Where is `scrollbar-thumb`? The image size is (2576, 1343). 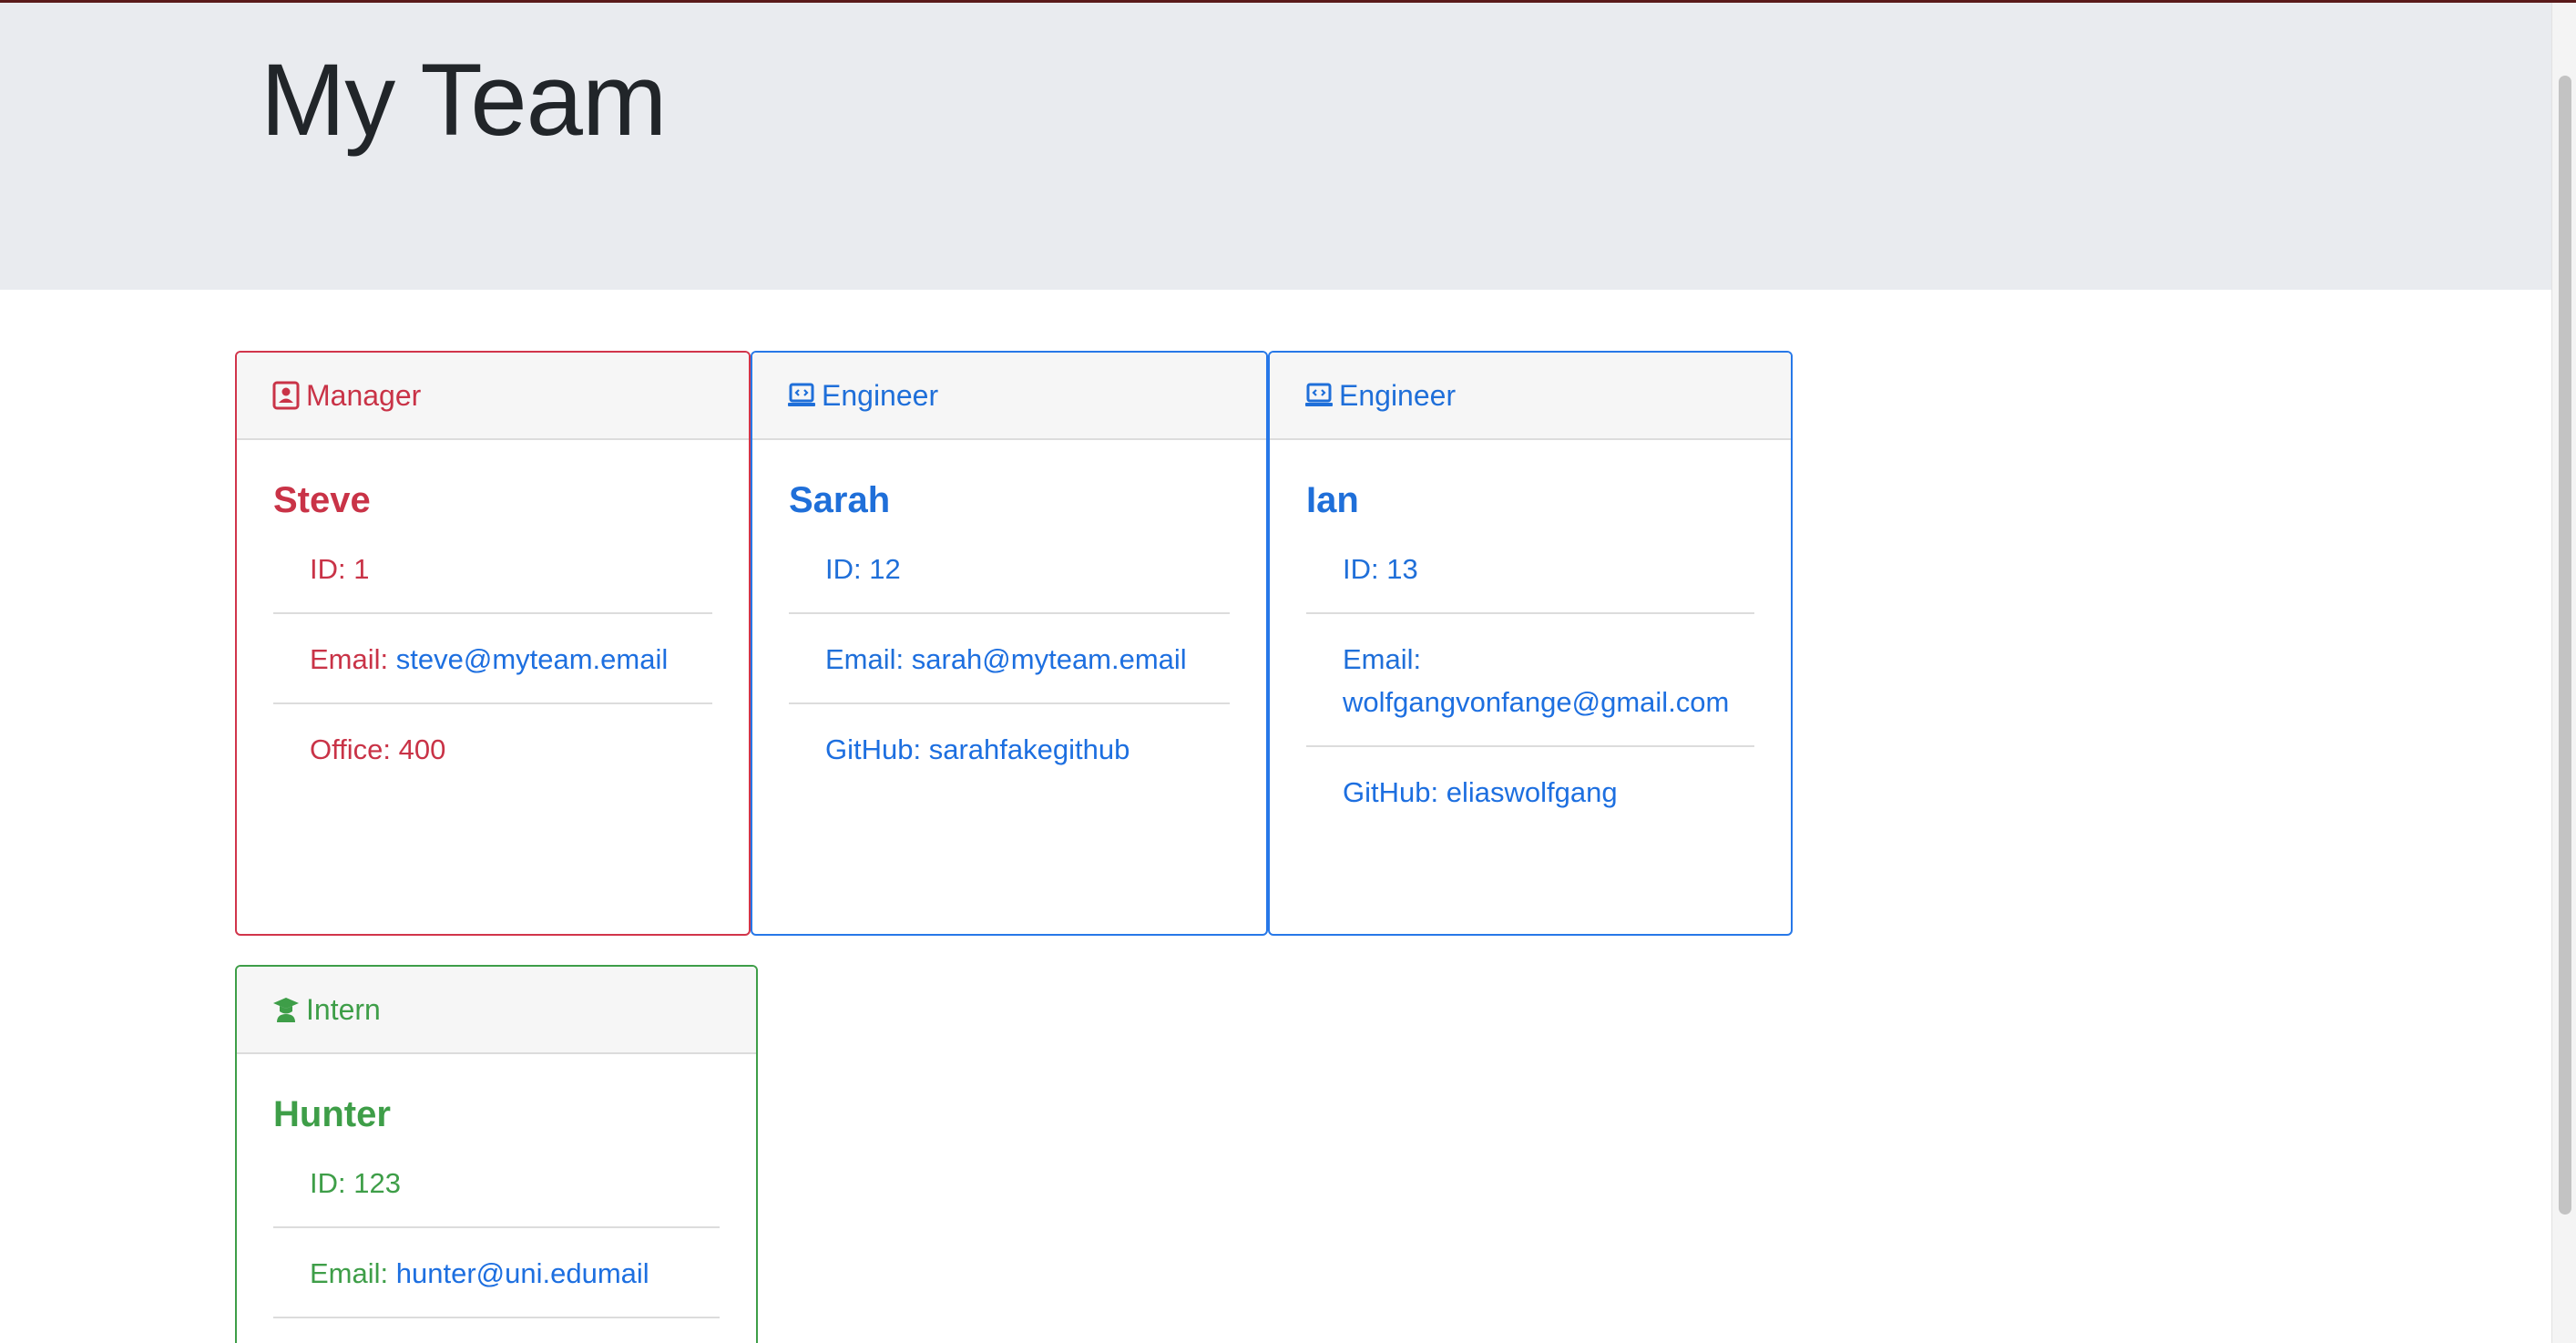 scrollbar-thumb is located at coordinates (2565, 645).